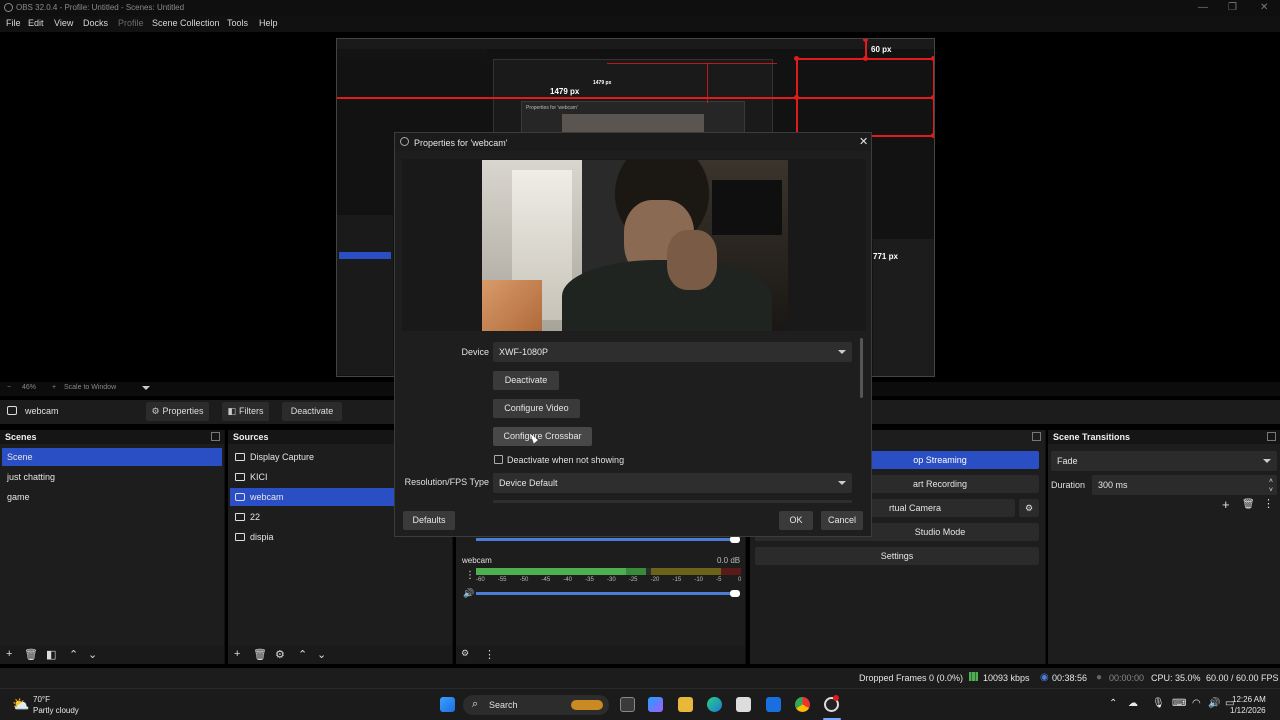  Describe the element at coordinates (565, 460) in the screenshot. I see `deactivate-when-hidden-label: Deactivate when not showing` at that location.